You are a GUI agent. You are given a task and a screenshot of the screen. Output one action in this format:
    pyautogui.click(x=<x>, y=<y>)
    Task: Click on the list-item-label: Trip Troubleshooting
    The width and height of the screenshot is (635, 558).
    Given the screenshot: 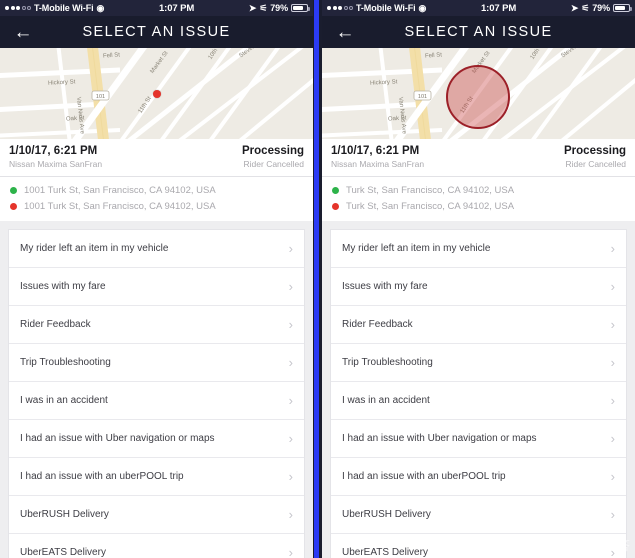 What is the action you would take?
    pyautogui.click(x=387, y=362)
    